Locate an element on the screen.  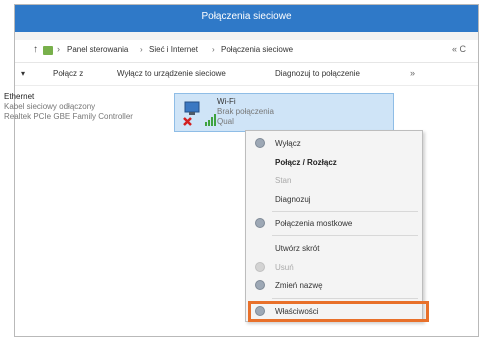
connect-to-button: Połącz z is located at coordinates (68, 73).